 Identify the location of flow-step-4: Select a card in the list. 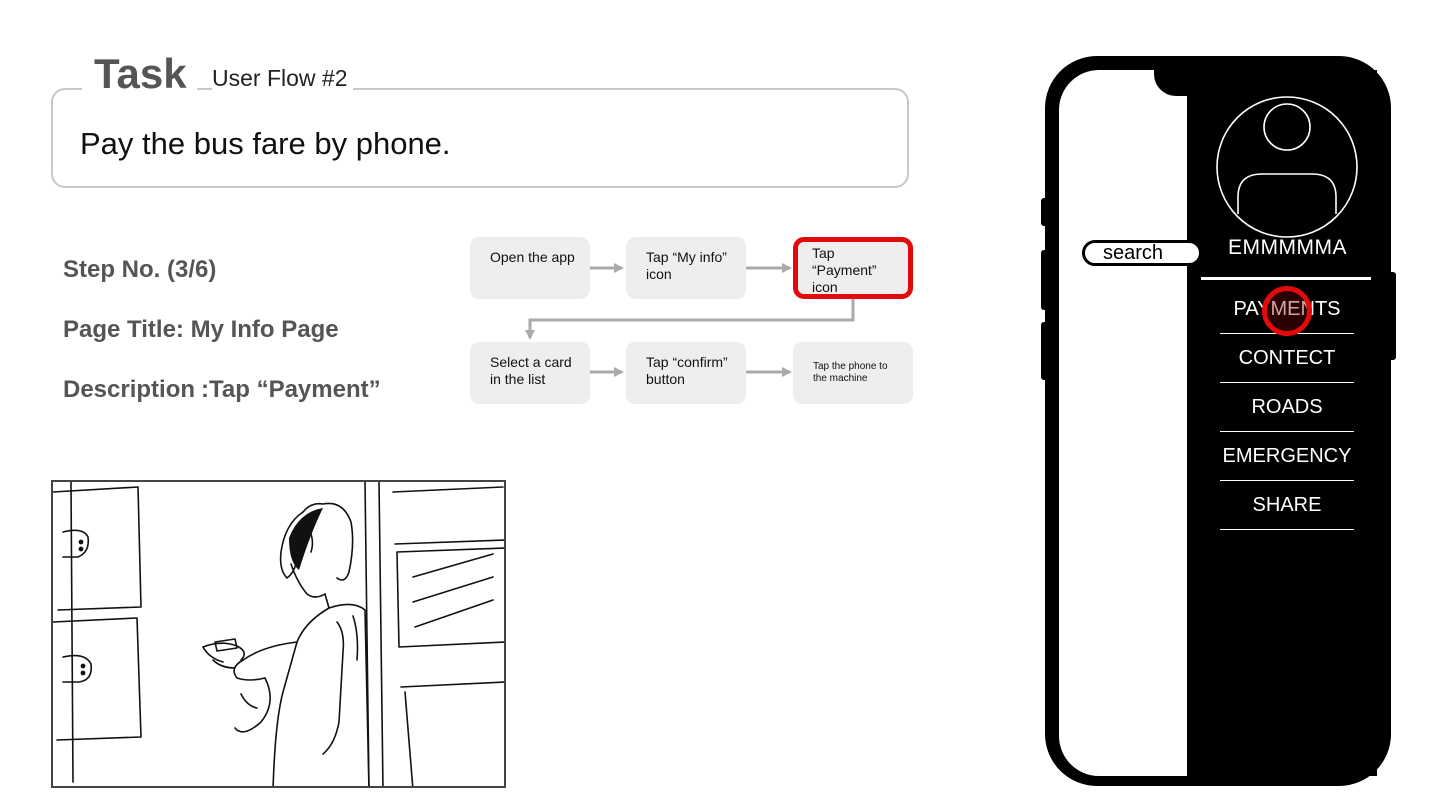
(530, 373).